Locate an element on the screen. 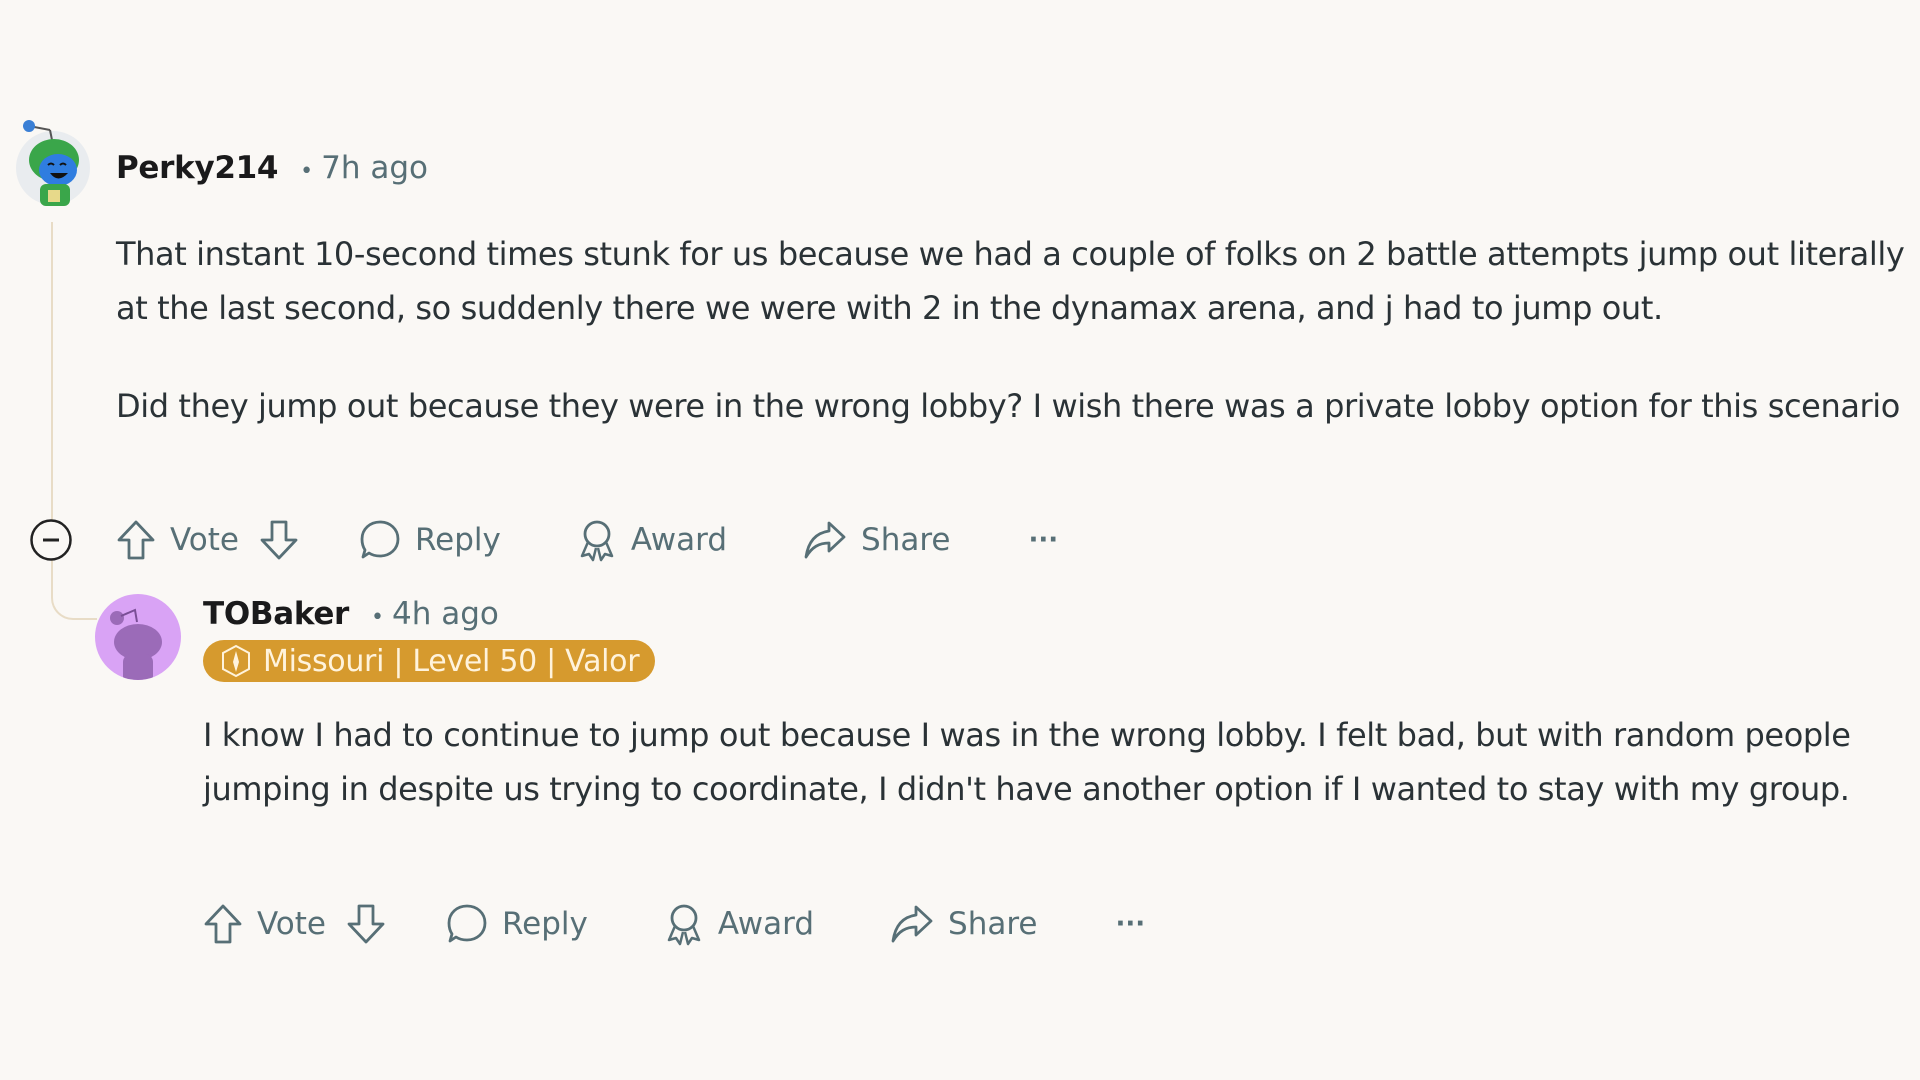 Image resolution: width=1920 pixels, height=1080 pixels. snoo-avatar-green-hood-icon is located at coordinates (53, 163).